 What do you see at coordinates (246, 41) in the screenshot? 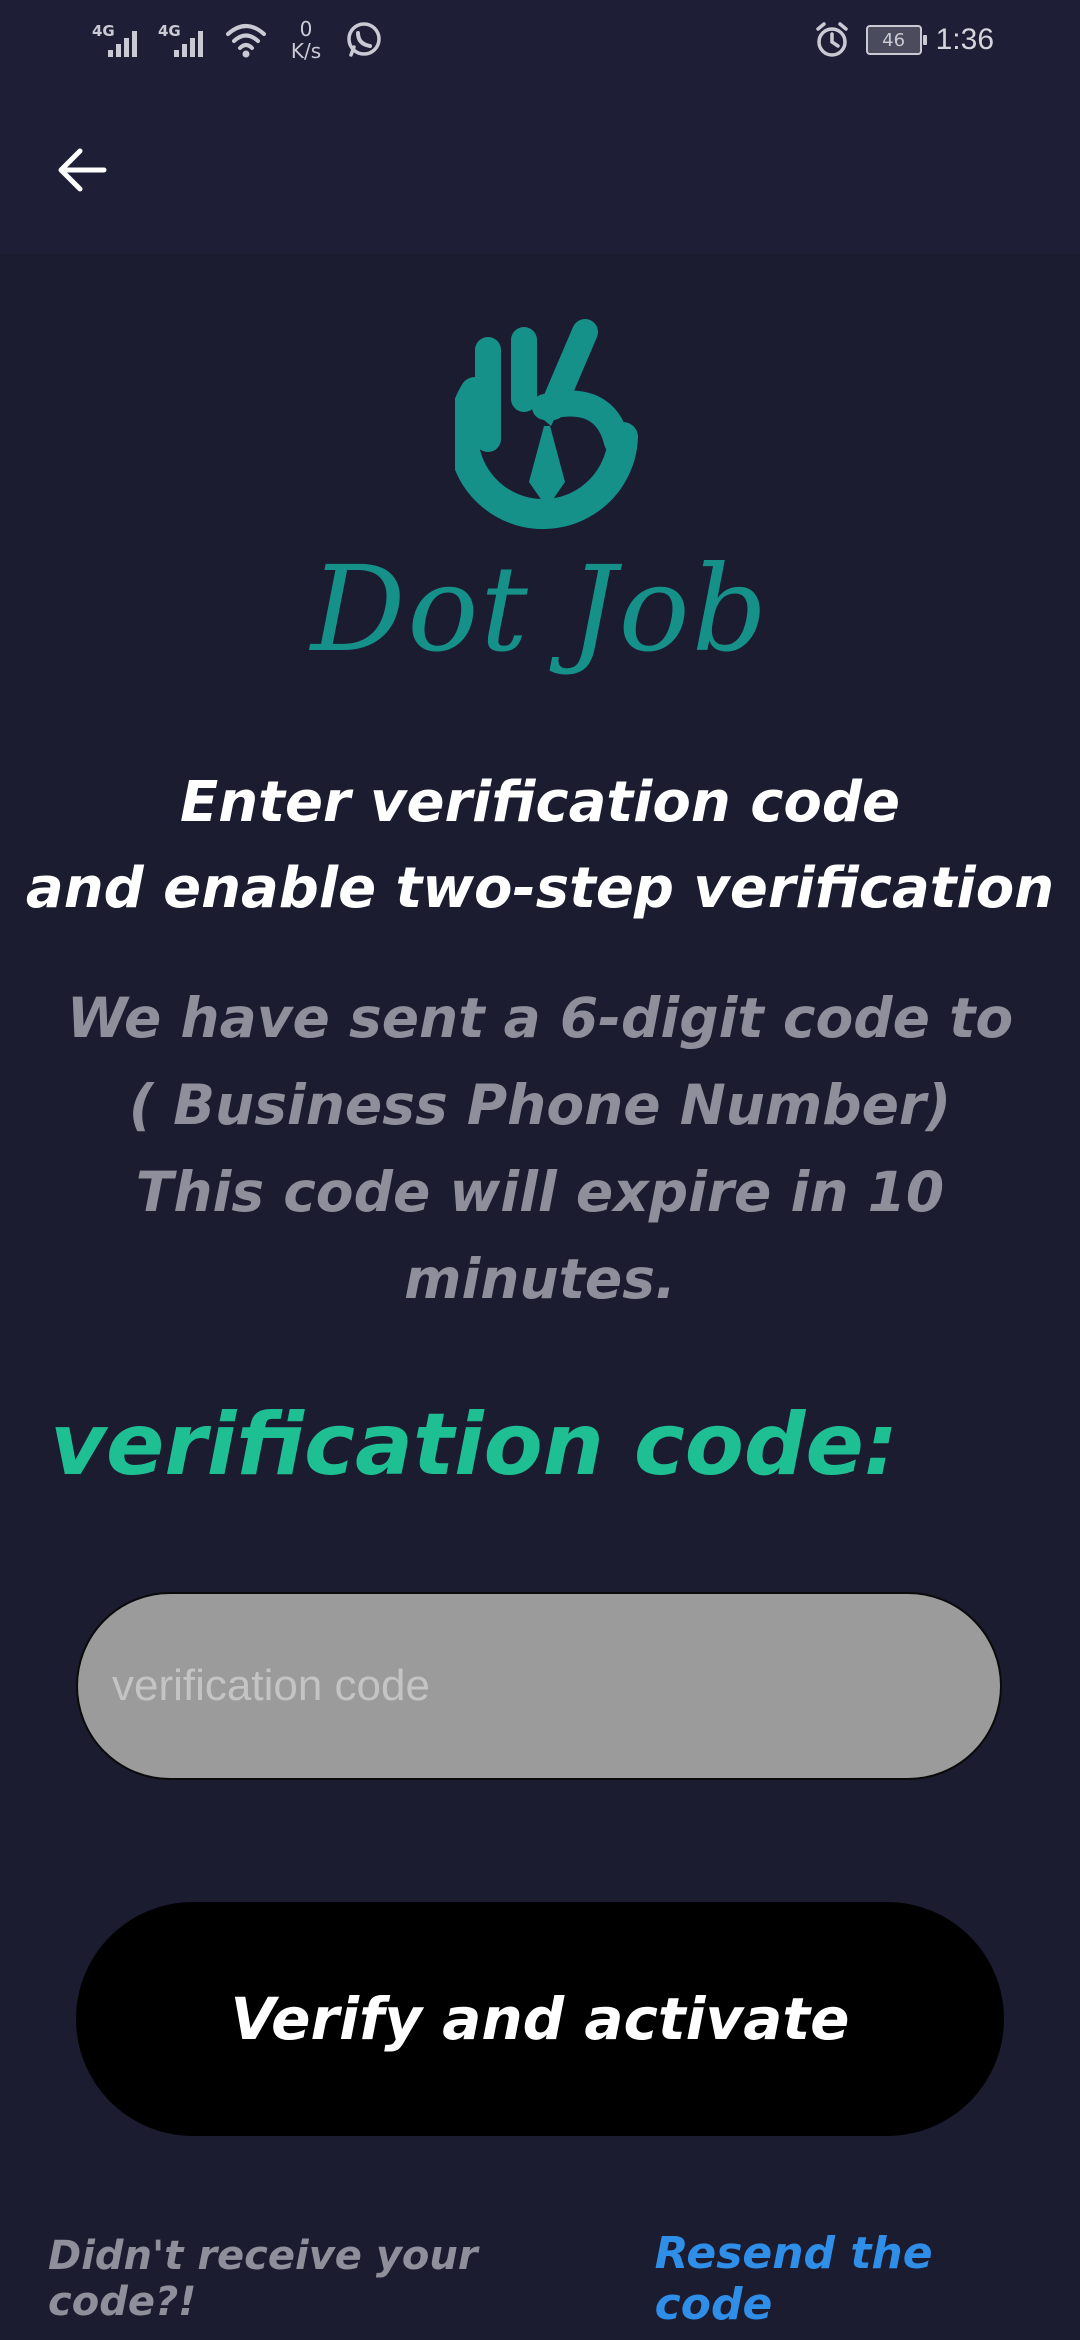
I see `wifi-icon` at bounding box center [246, 41].